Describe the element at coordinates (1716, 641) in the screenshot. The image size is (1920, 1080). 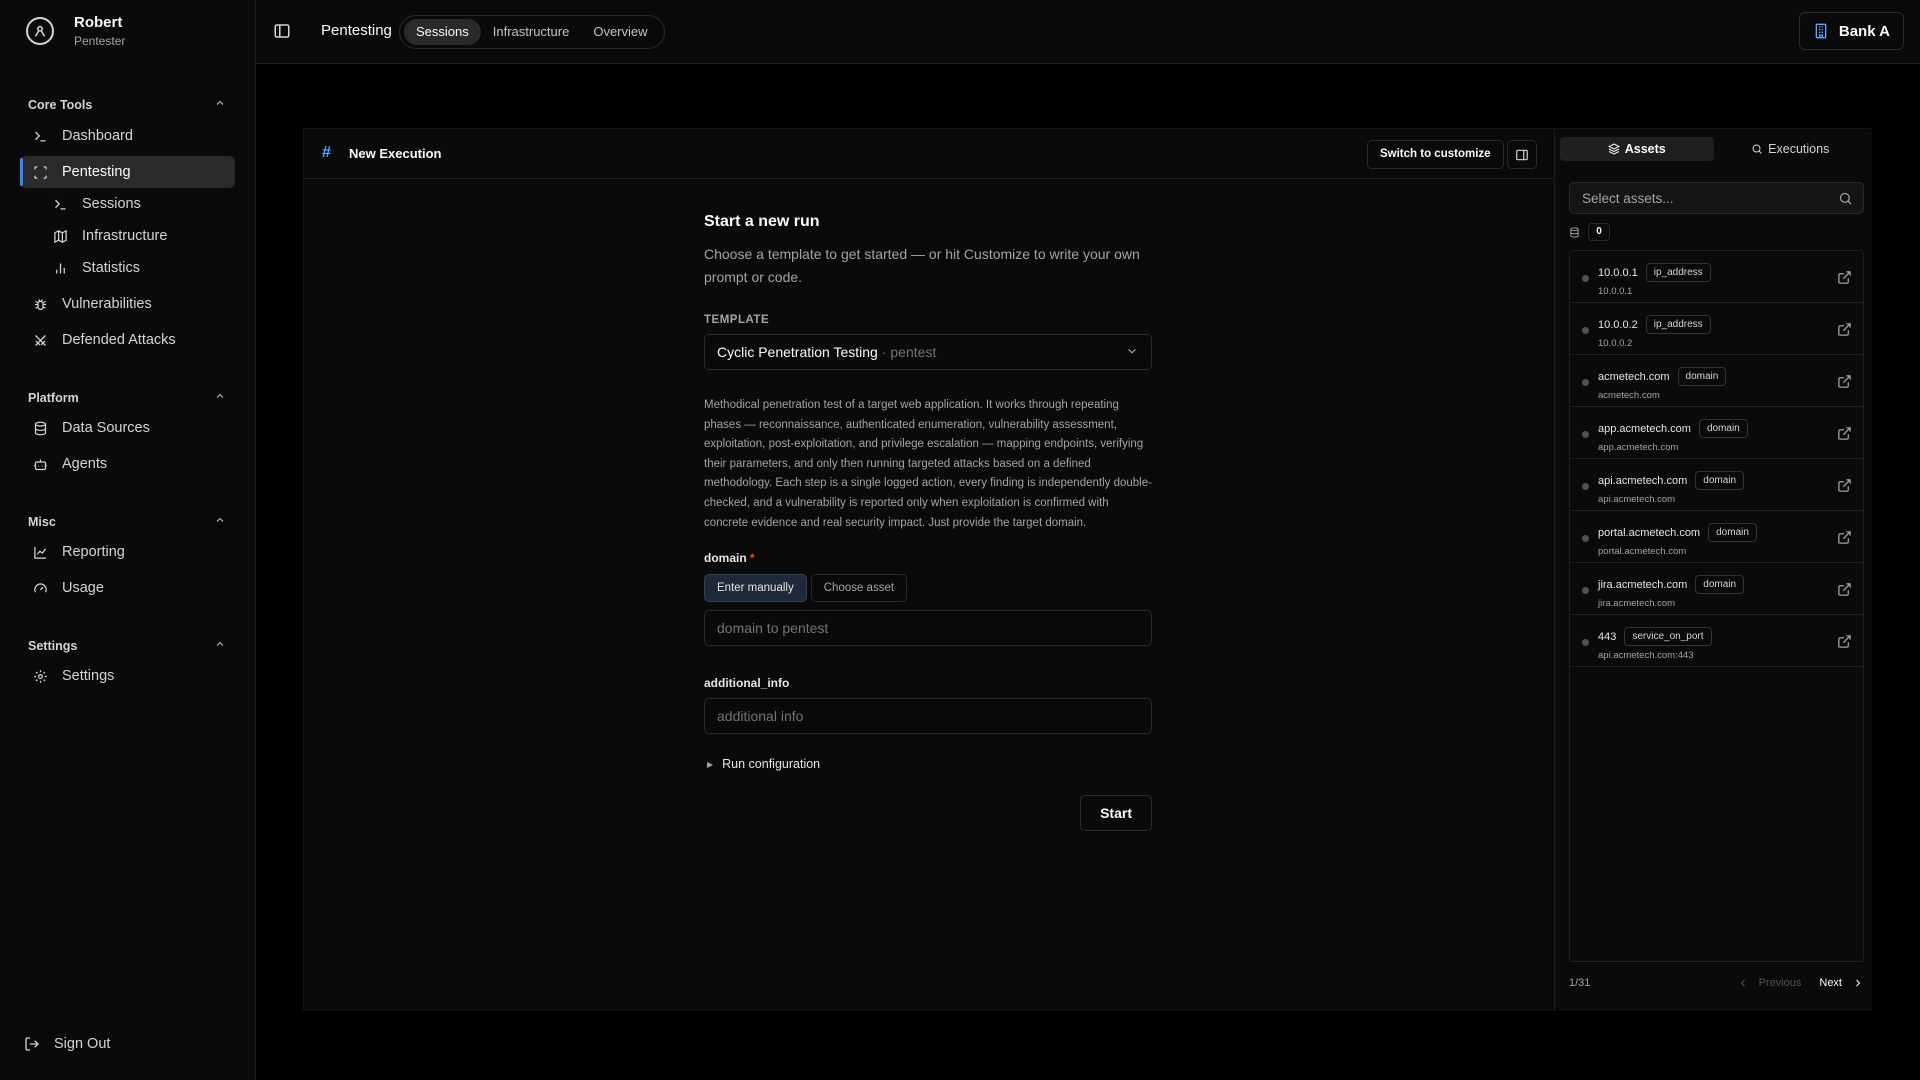
I see `list-item: 443 service_on_port api.acmetech.com:443` at that location.